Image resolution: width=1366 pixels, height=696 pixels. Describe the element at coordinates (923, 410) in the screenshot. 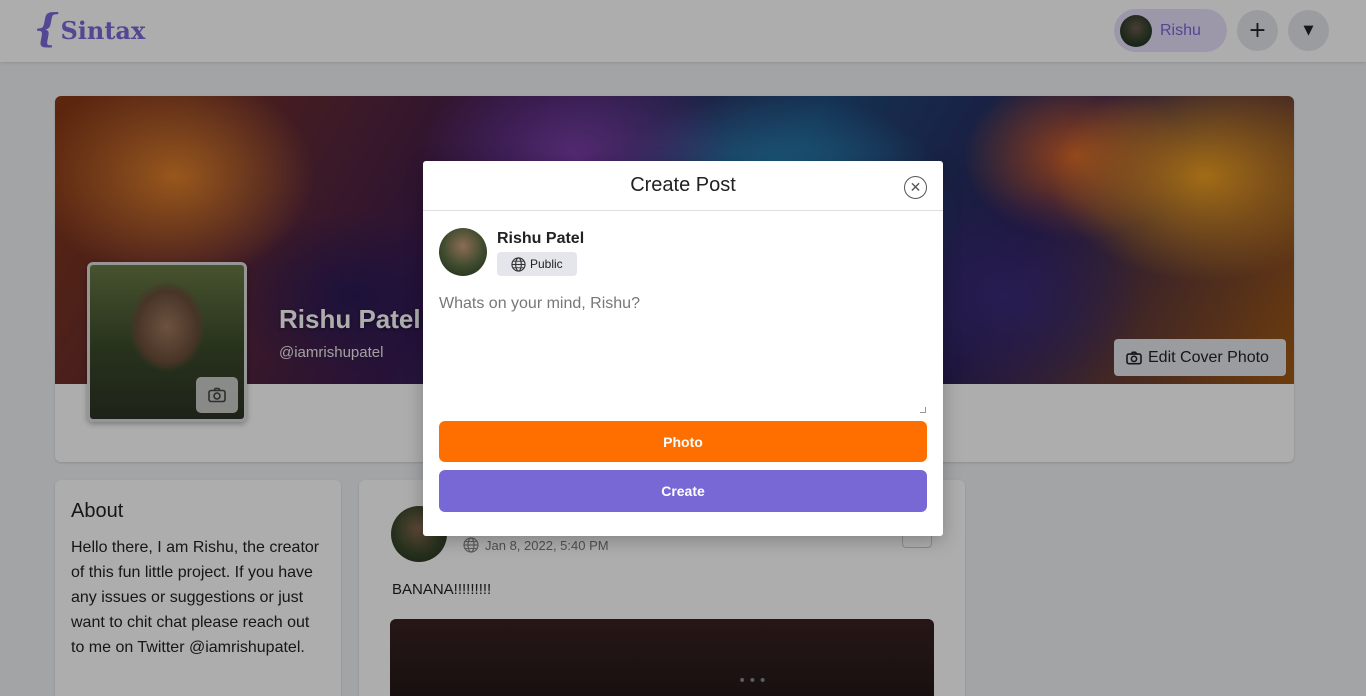

I see `textarea-resize-handle` at that location.